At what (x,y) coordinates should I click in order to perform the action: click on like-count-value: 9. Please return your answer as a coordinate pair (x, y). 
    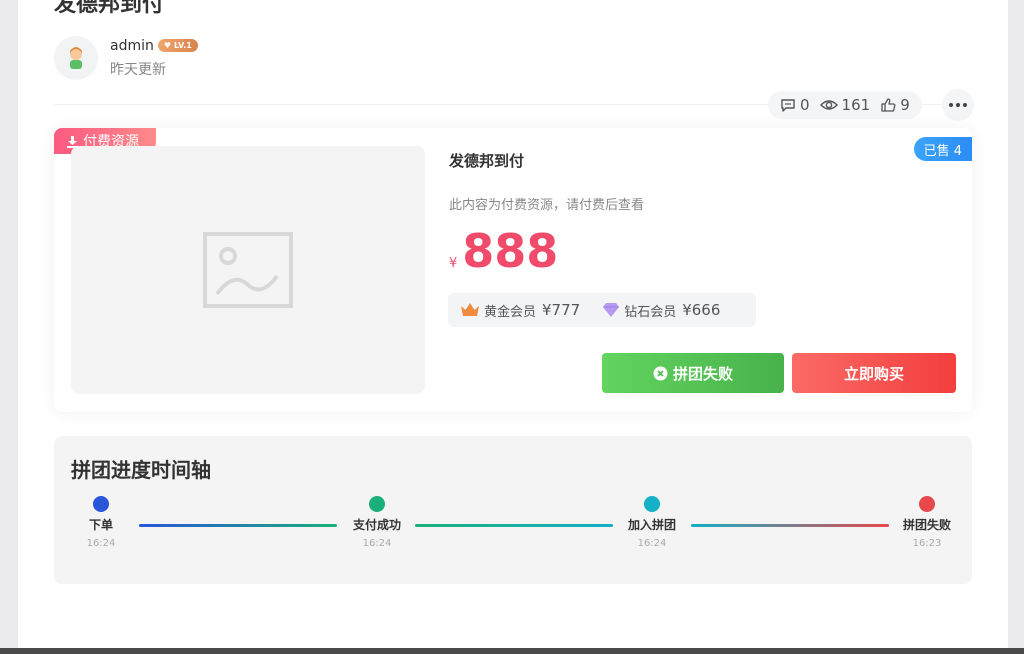
    Looking at the image, I should click on (905, 105).